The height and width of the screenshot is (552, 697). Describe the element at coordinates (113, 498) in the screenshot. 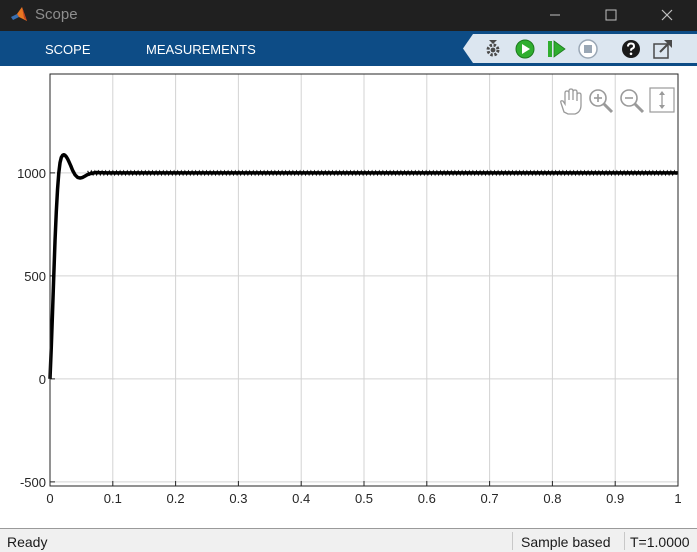

I see `x-tick-label: 0.1` at that location.